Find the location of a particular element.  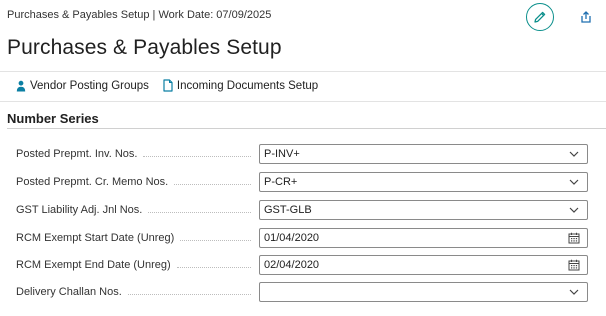

field-row-rcm-exempt-start-date: RCM Exempt Start Date (Unreg) 01/04/2020 is located at coordinates (303, 238).